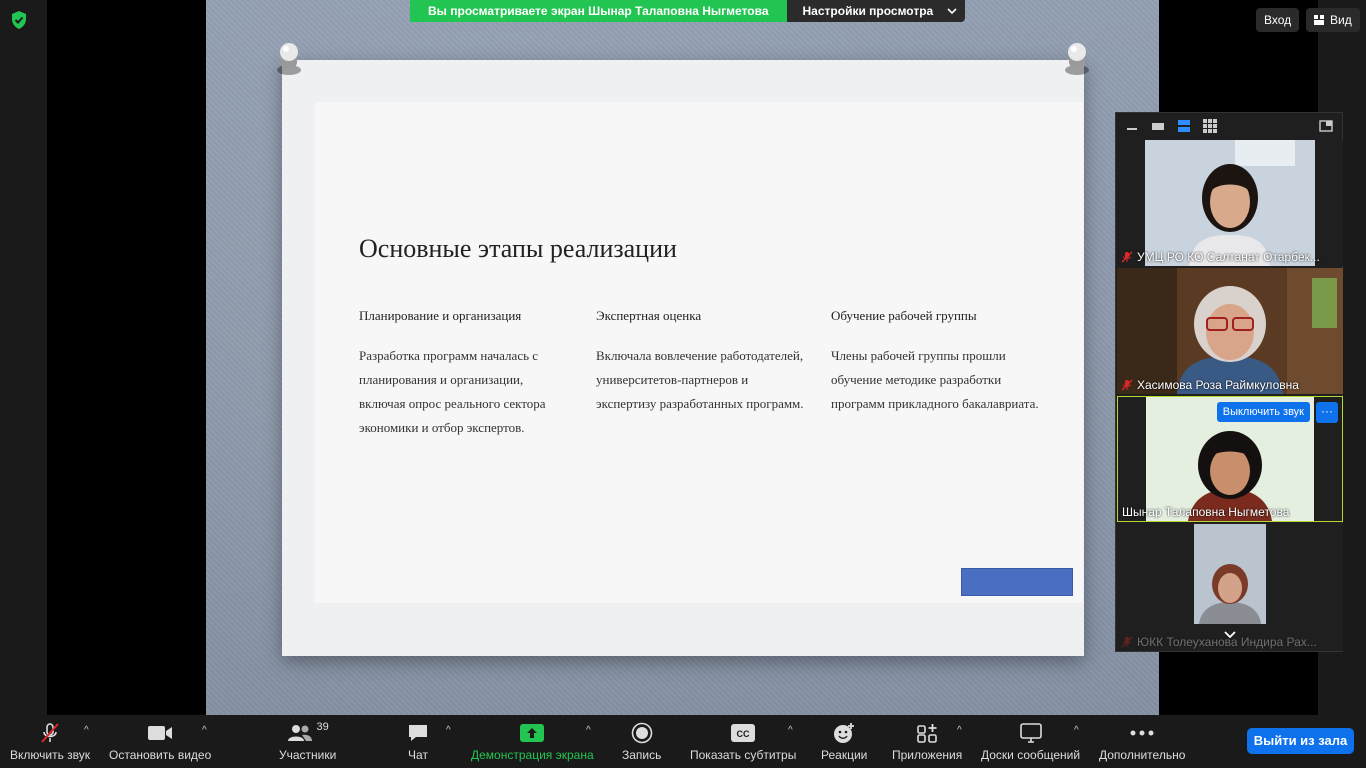  Describe the element at coordinates (959, 730) in the screenshot. I see `apps-options-caret-icon: ^` at that location.